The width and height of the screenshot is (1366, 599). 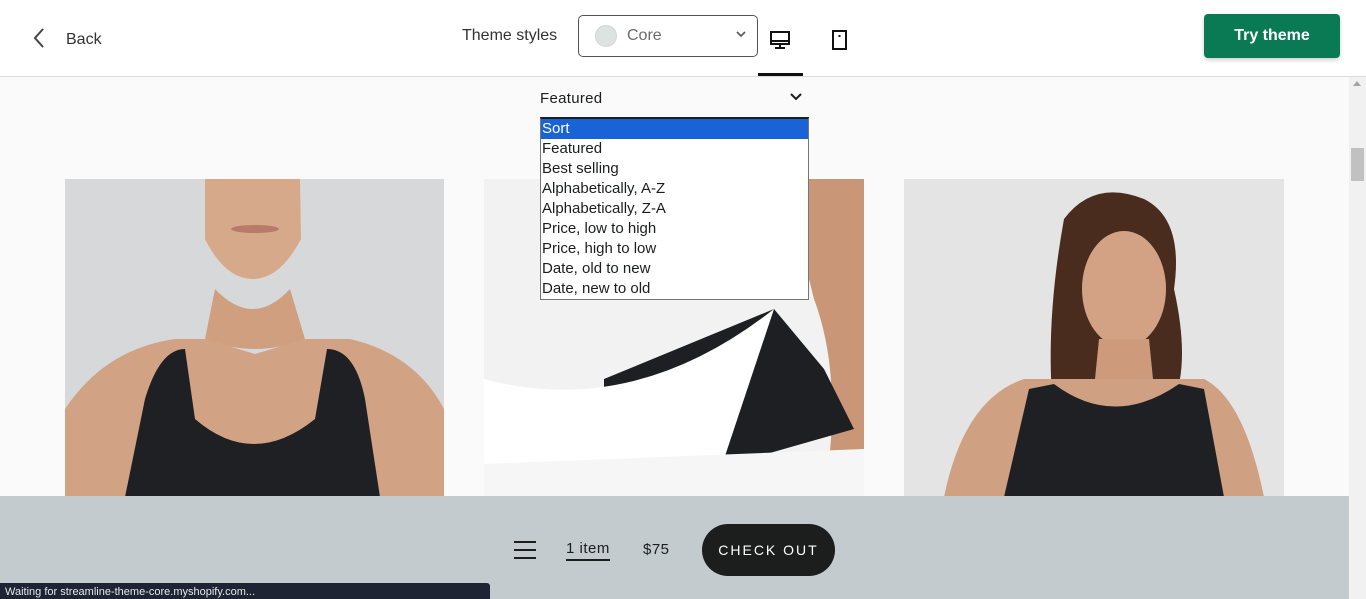 What do you see at coordinates (674, 189) in the screenshot?
I see `sort-option: Alphabetically, A-Z` at bounding box center [674, 189].